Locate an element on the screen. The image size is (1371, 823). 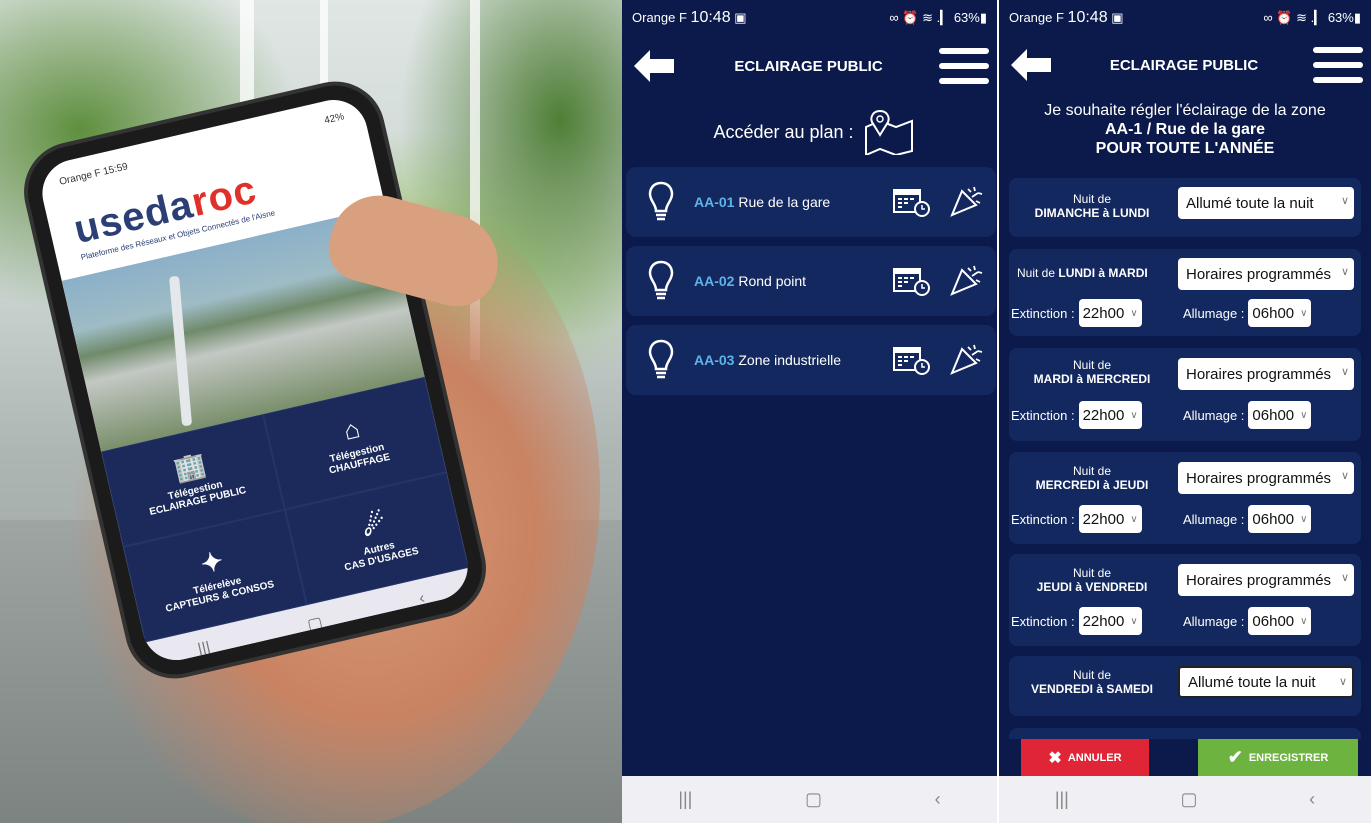
map-access: Accéder au plan : is located at coordinates (809, 132).